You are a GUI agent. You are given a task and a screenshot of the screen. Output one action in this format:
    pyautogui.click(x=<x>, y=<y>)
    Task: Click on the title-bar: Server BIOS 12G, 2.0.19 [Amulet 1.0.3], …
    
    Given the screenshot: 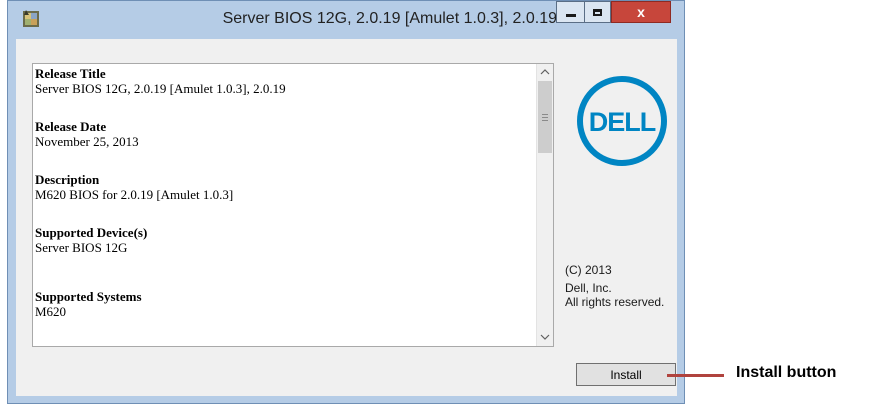 What is the action you would take?
    pyautogui.click(x=346, y=19)
    